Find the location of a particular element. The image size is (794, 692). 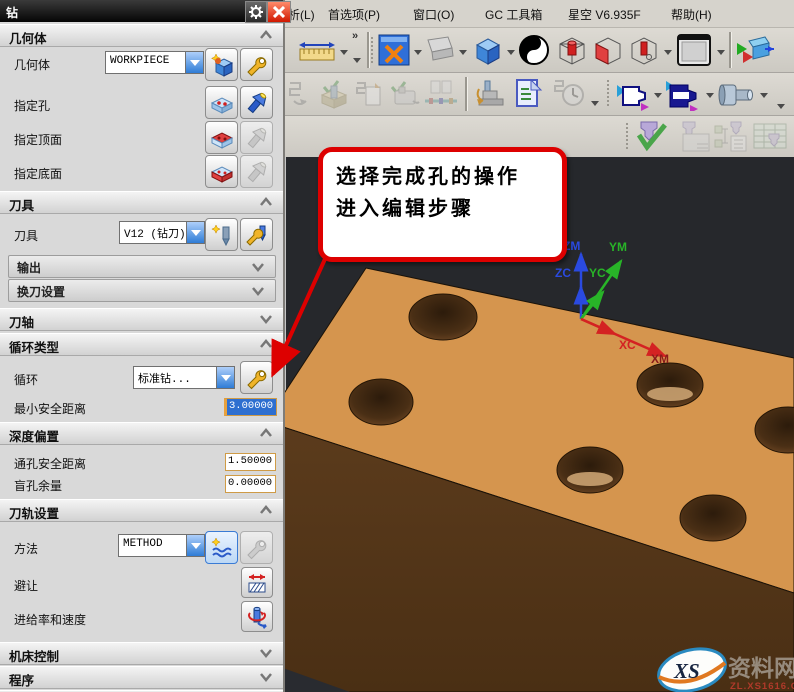

blind-stock-field: 0.00000 is located at coordinates (250, 484).